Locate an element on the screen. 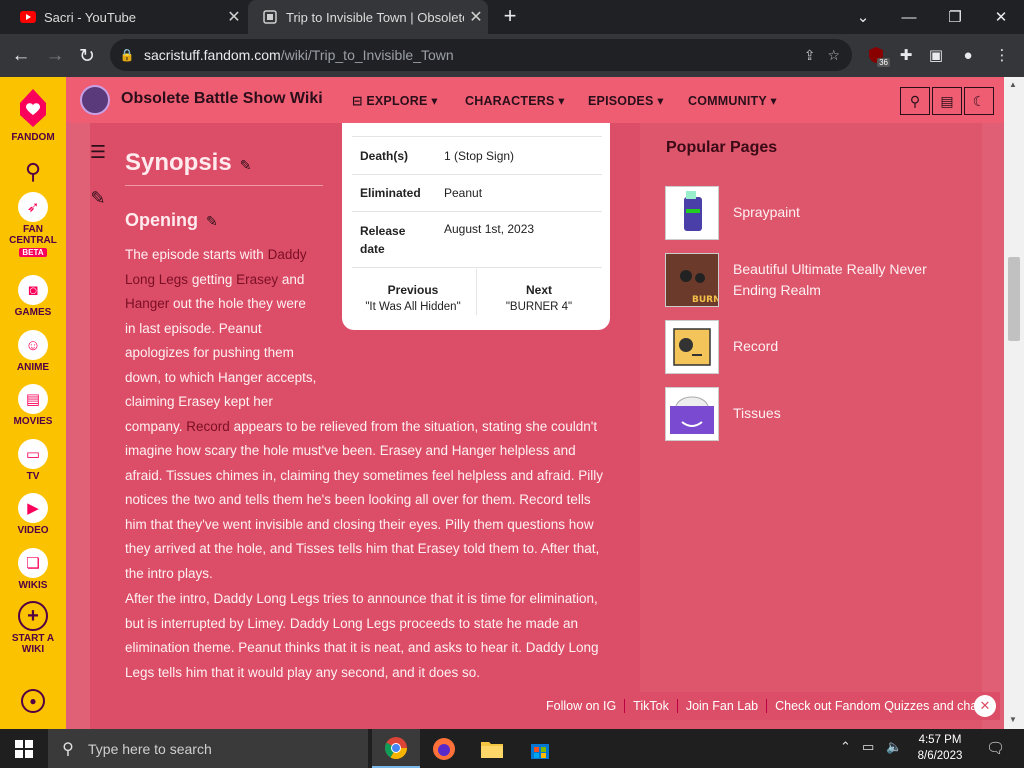  burner-thumbnail: BURN is located at coordinates (693, 280).